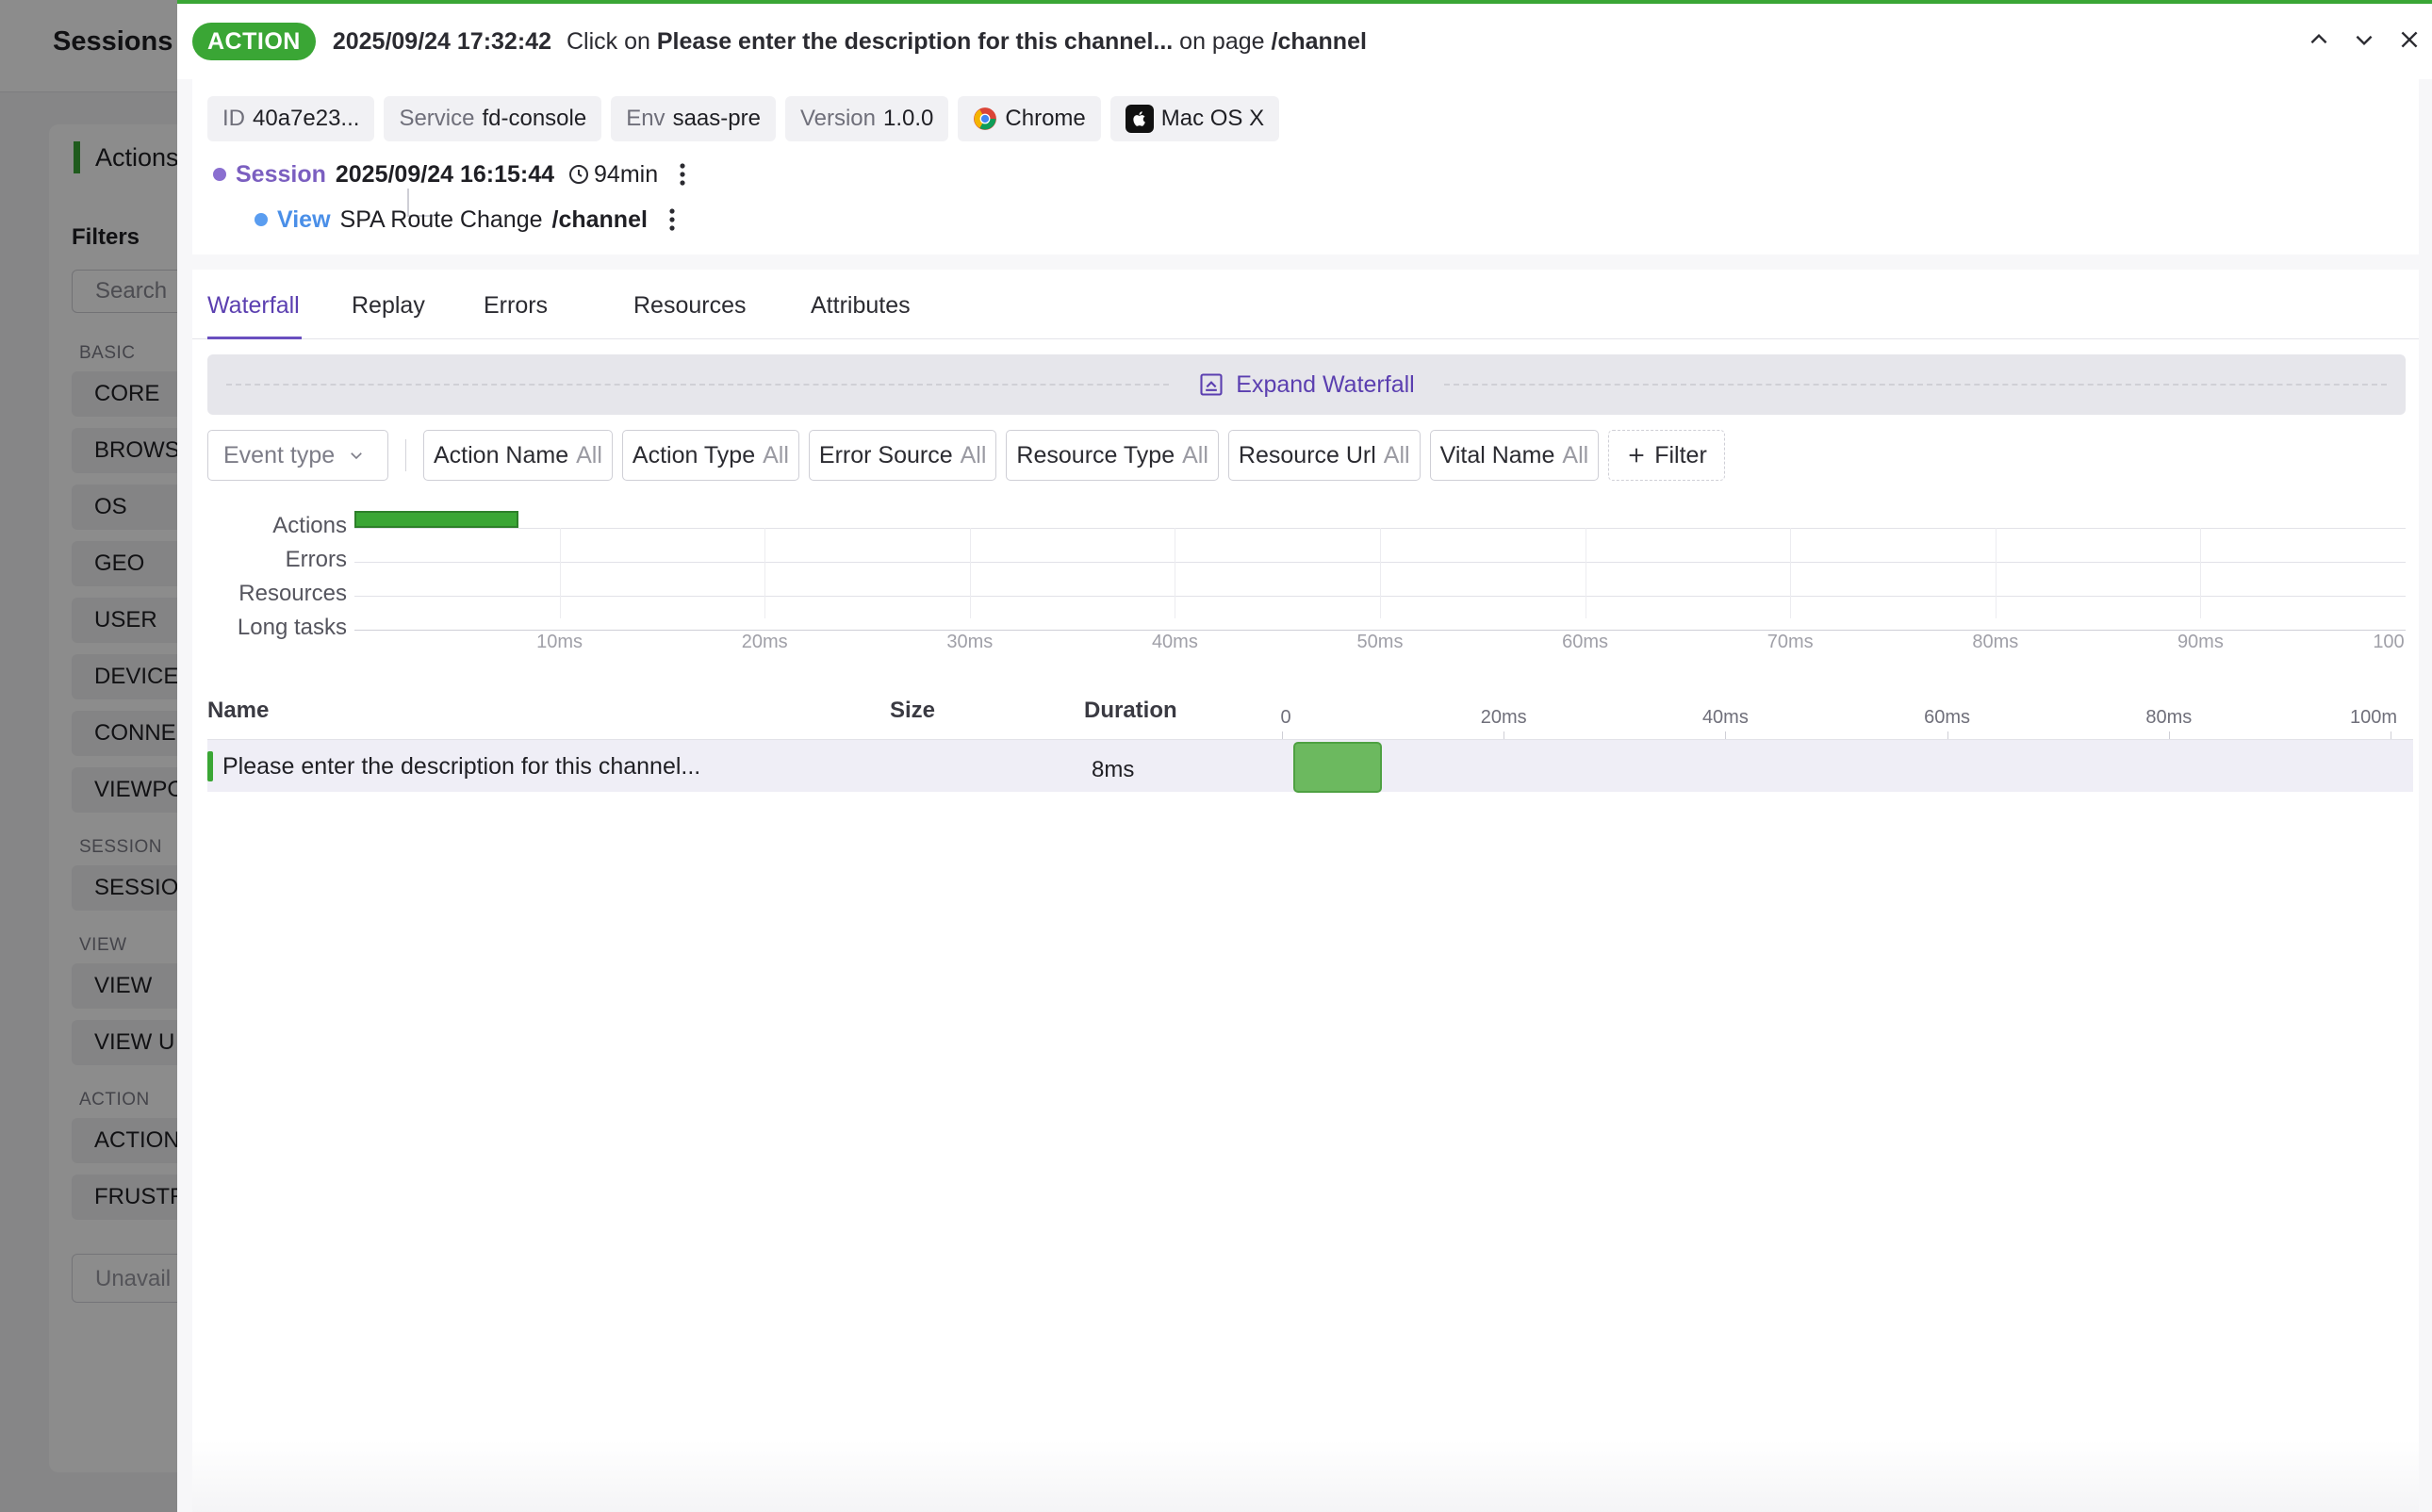 The image size is (2432, 1512). Describe the element at coordinates (764, 642) in the screenshot. I see `overview-tick-label: 20ms` at that location.